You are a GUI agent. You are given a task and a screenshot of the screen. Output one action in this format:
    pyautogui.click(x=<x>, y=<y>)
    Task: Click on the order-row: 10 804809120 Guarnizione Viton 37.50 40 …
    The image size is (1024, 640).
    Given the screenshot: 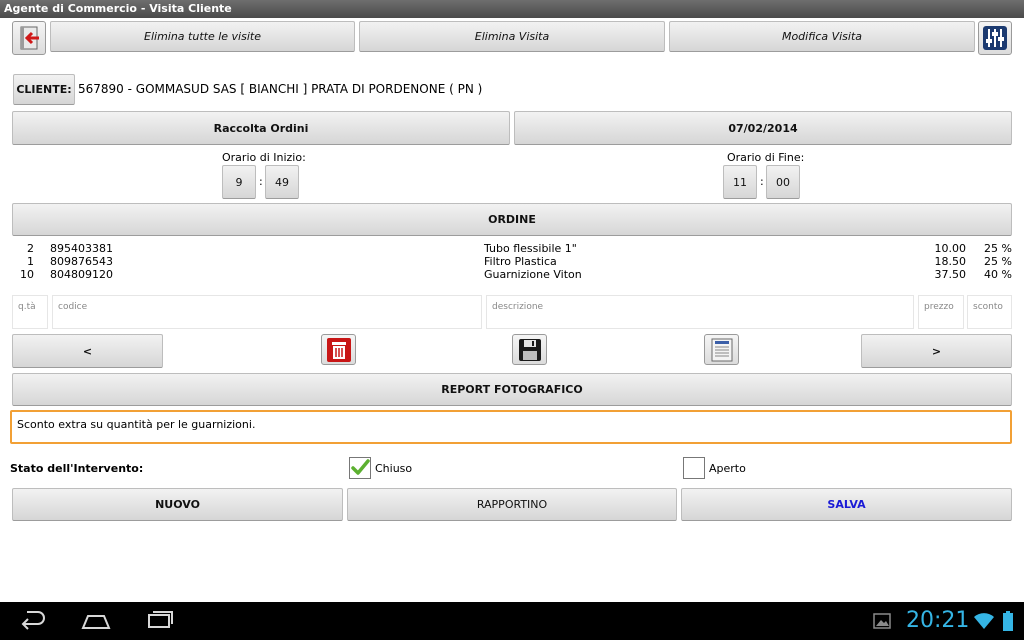 What is the action you would take?
    pyautogui.click(x=512, y=274)
    